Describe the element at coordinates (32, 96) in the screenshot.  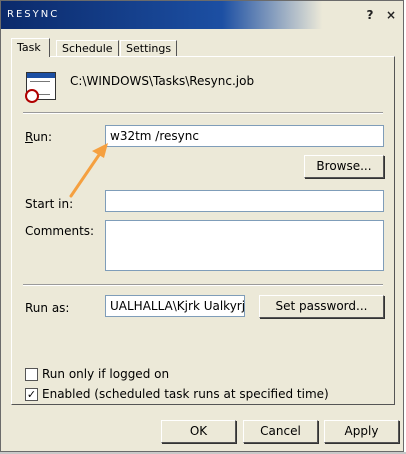
I see `clock-icon` at that location.